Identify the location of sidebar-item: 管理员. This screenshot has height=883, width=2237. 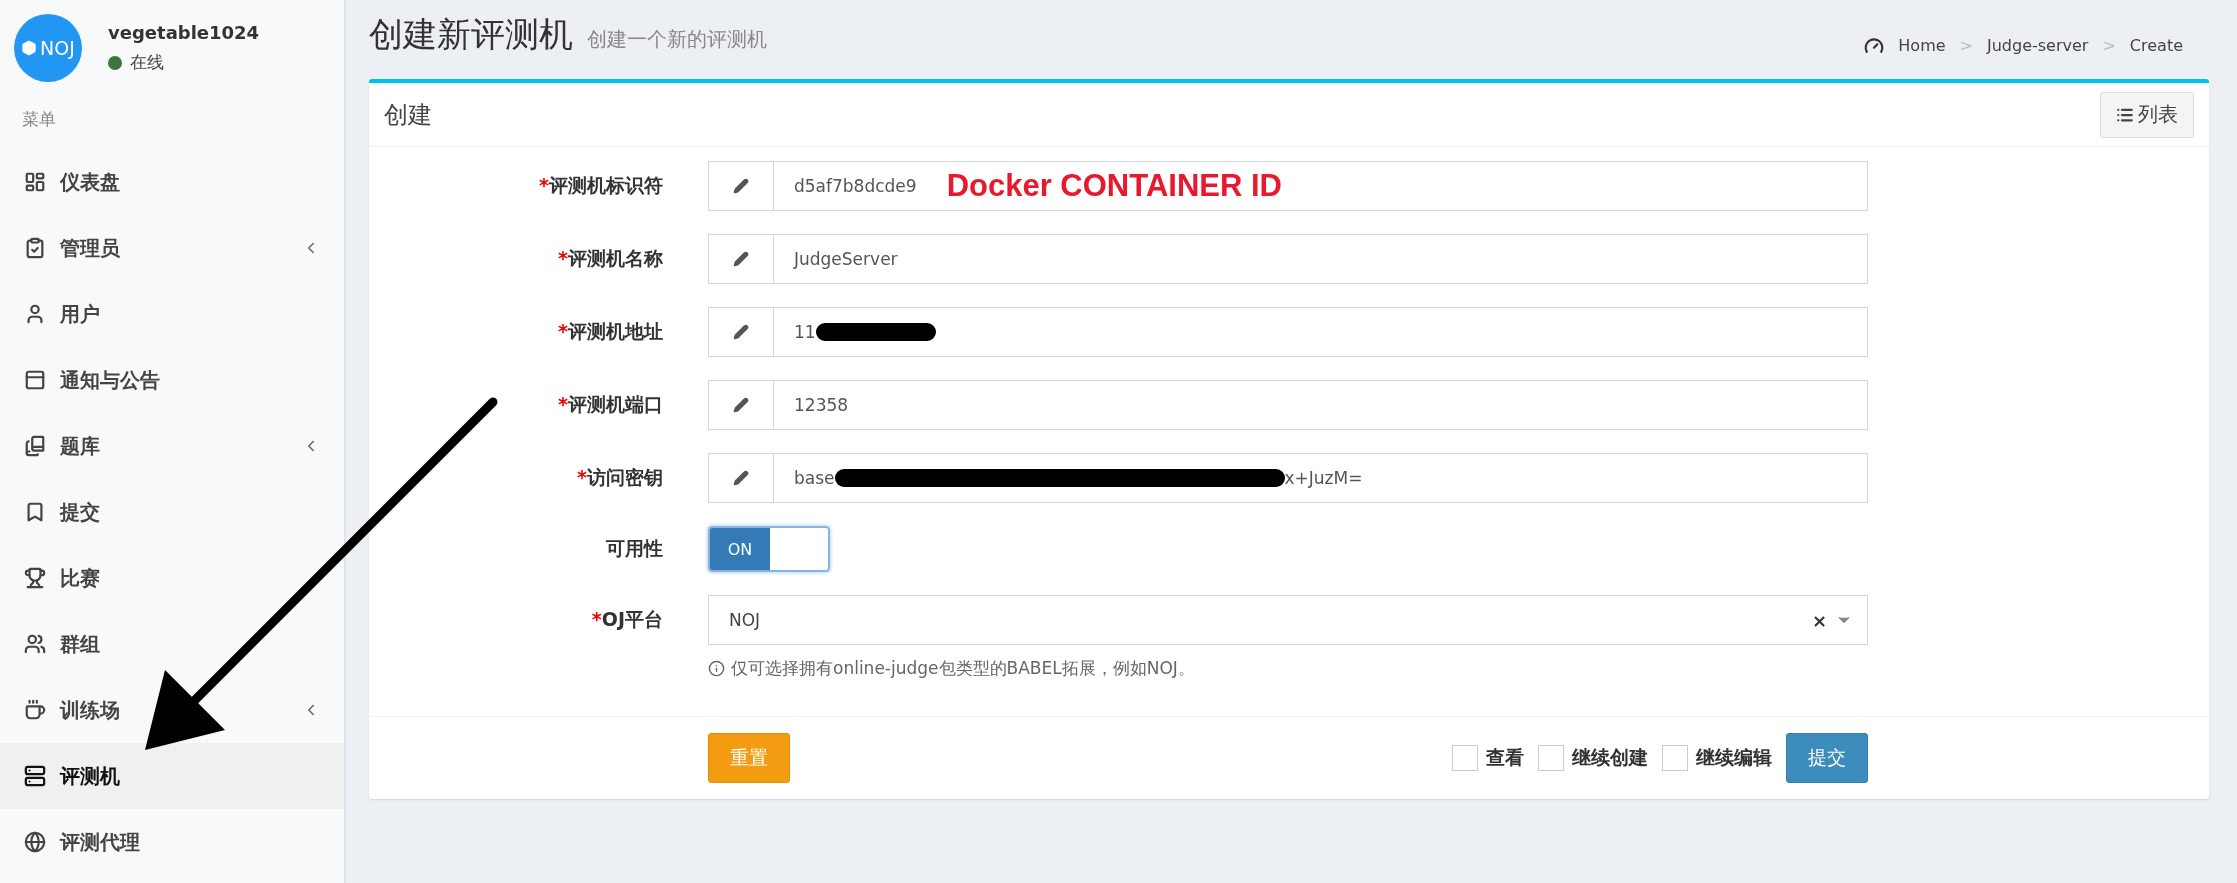
(172, 248).